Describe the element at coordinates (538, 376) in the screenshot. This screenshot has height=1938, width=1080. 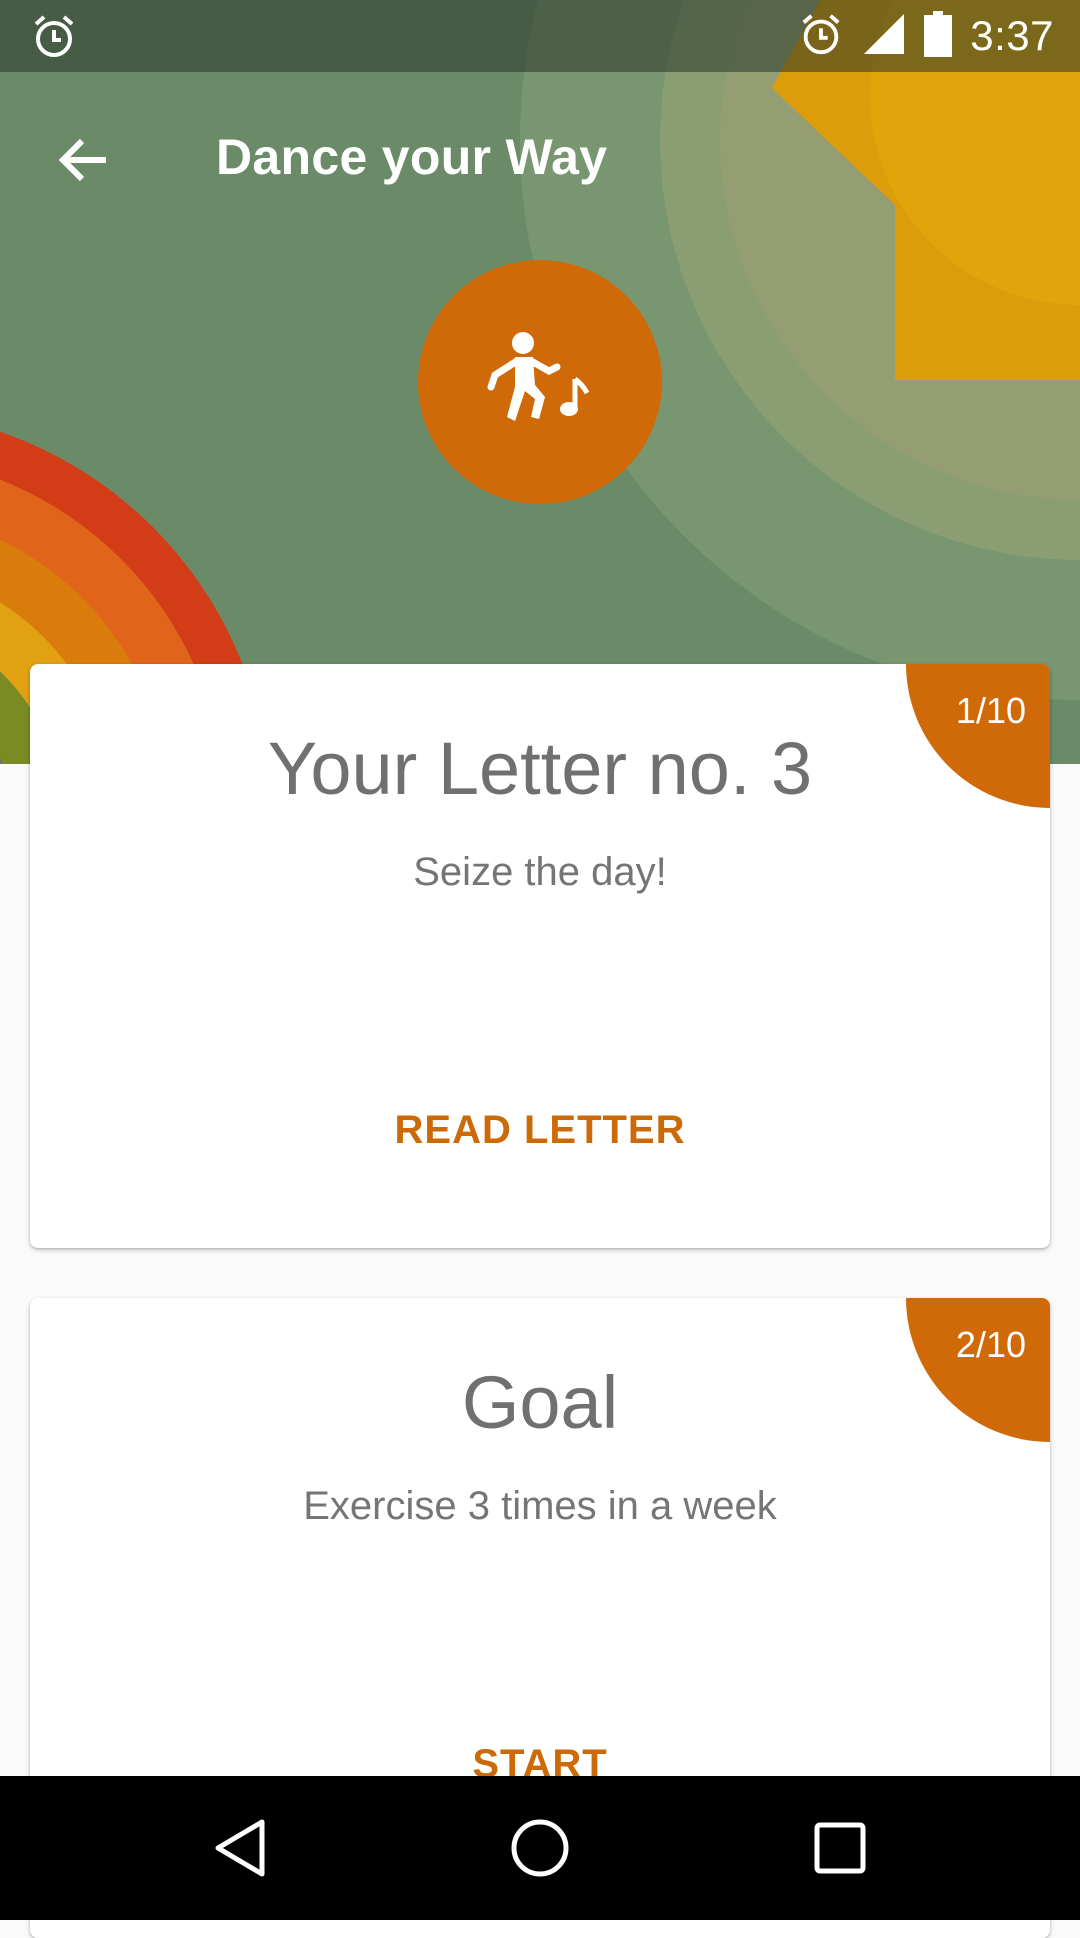
I see `dancer-music-icon` at that location.